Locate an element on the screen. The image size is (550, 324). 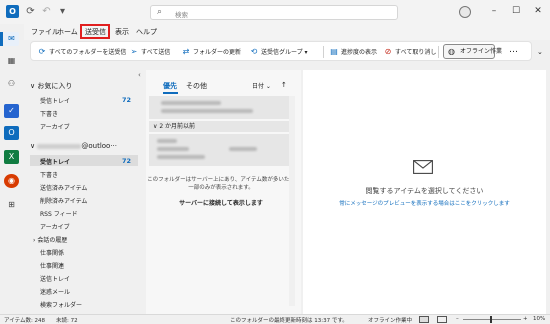
outlook-logo-icon: O is located at coordinates (12, 11).